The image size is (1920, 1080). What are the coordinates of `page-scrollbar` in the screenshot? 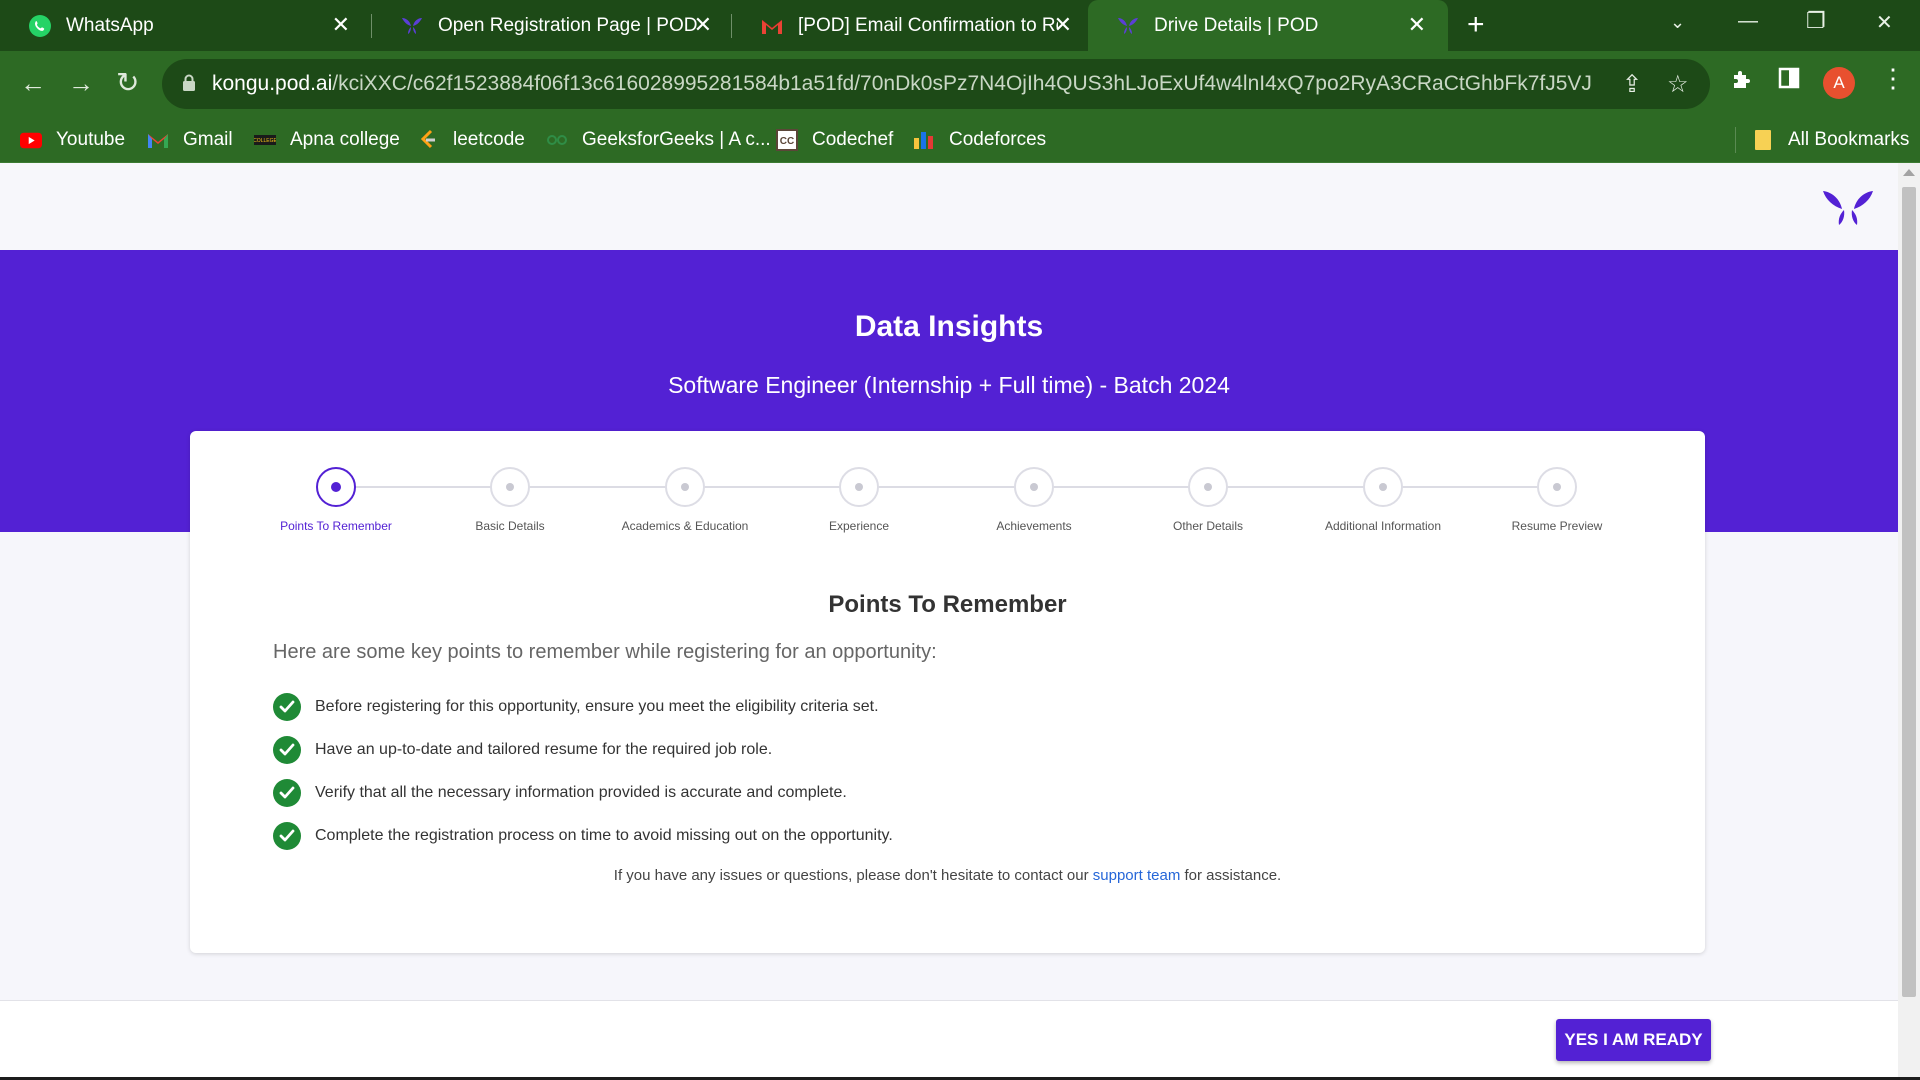 It's located at (1909, 621).